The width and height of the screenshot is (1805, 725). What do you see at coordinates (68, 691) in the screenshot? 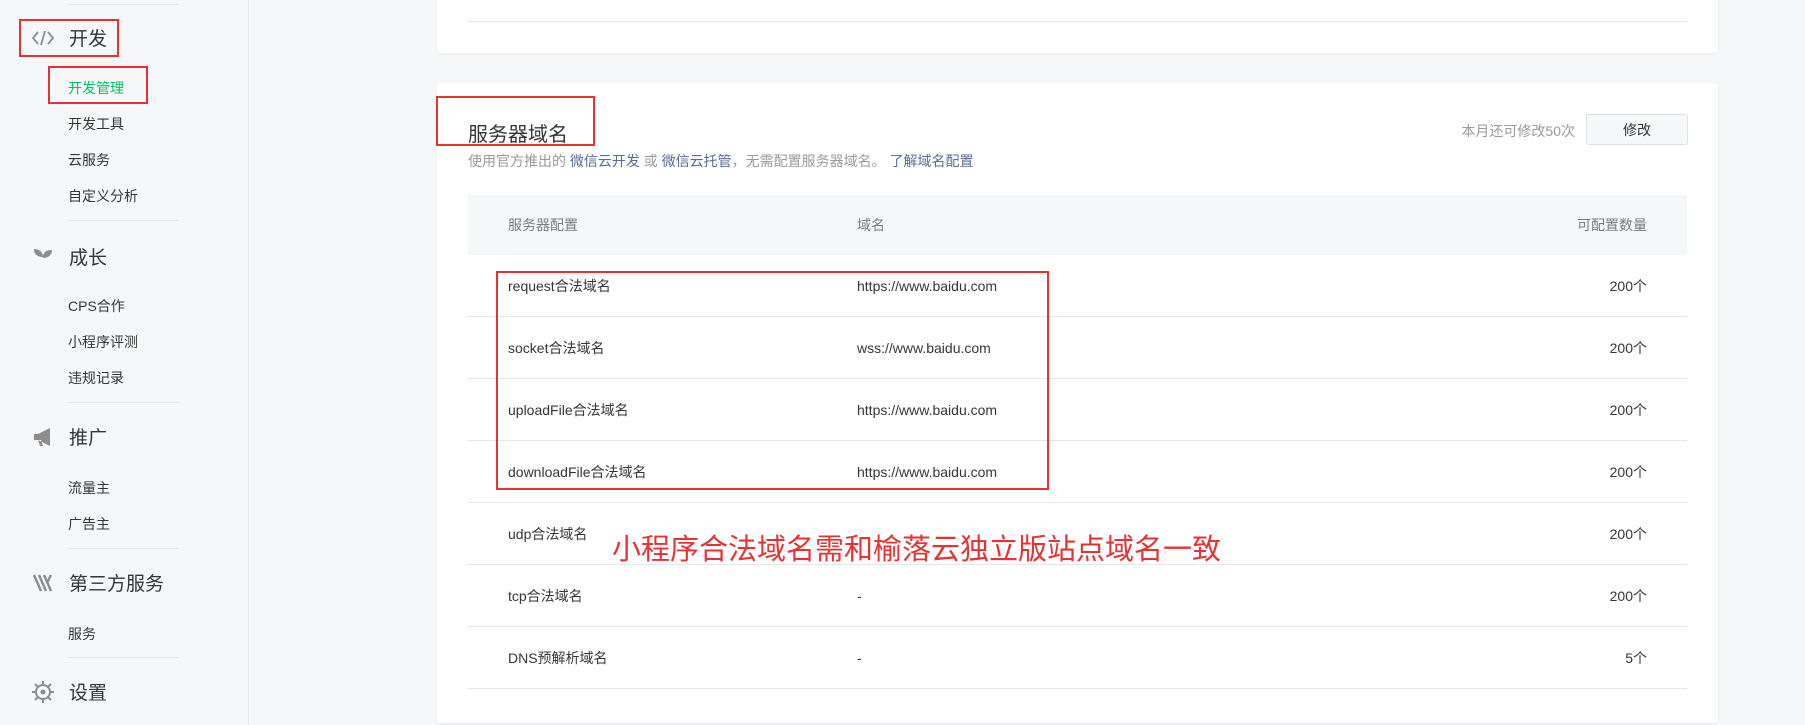
I see `sidebar-group-settings: 设置` at bounding box center [68, 691].